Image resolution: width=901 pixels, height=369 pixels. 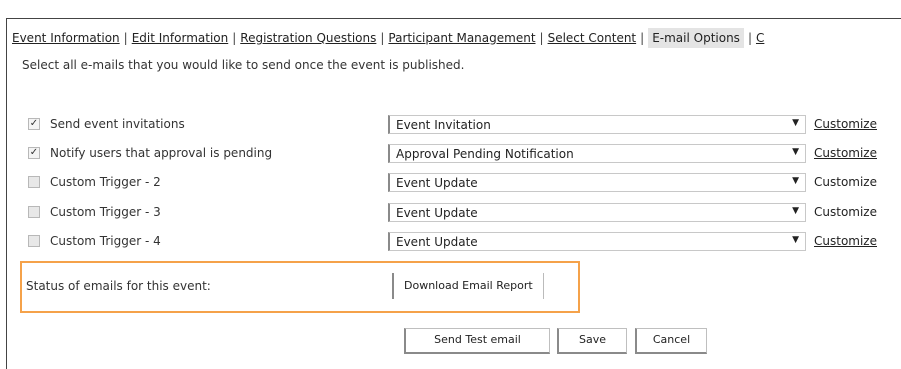 I want to click on select-value: Event Invitation, so click(x=443, y=125).